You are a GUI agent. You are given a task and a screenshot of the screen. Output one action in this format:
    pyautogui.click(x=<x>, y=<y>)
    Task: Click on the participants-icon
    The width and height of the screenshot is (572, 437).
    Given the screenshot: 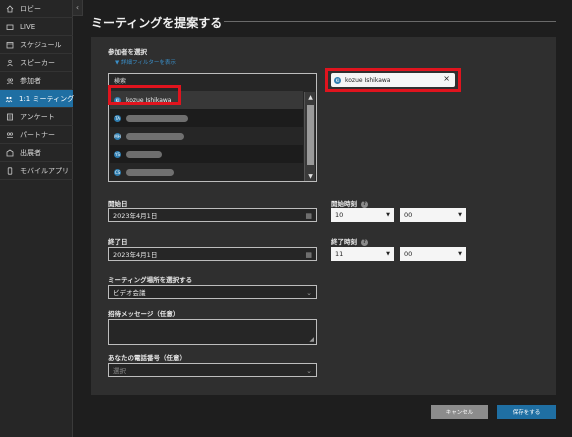 What is the action you would take?
    pyautogui.click(x=9, y=80)
    